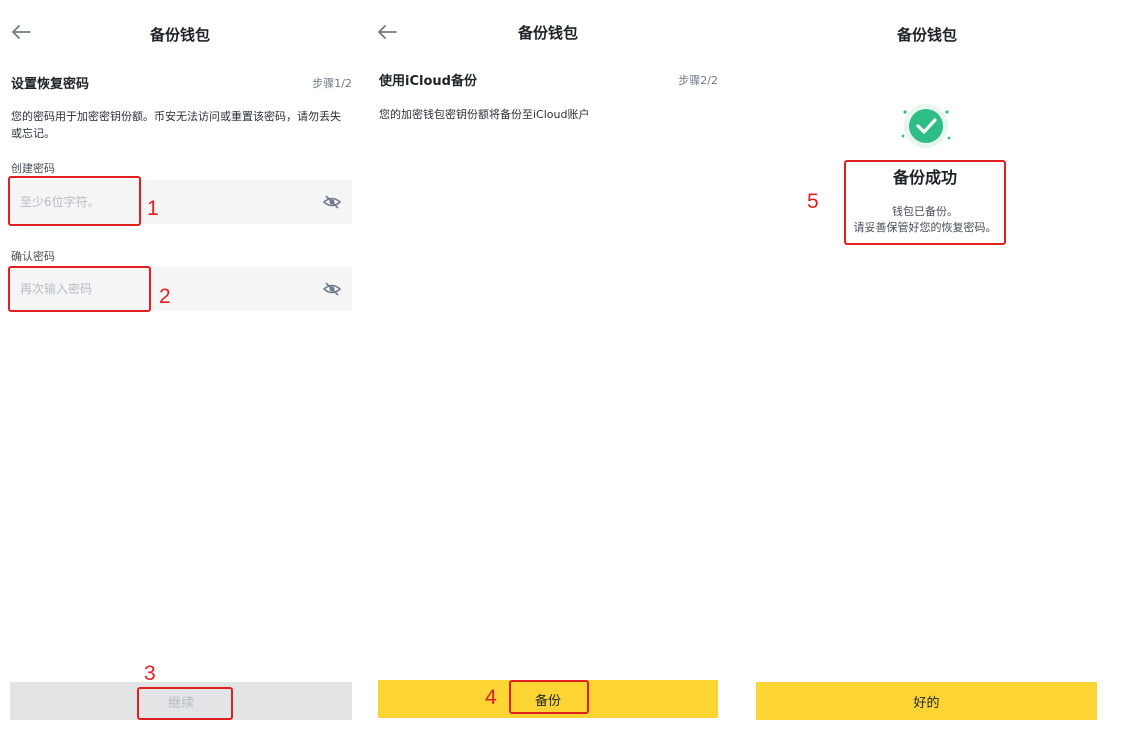  Describe the element at coordinates (165, 296) in the screenshot. I see `annotation-number-2: 2` at that location.